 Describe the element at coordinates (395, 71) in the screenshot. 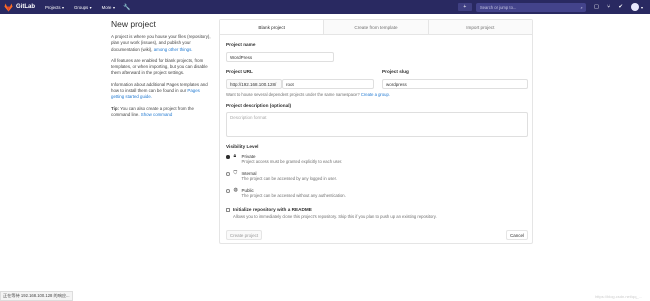

I see `project-slug-label: Project slug` at that location.